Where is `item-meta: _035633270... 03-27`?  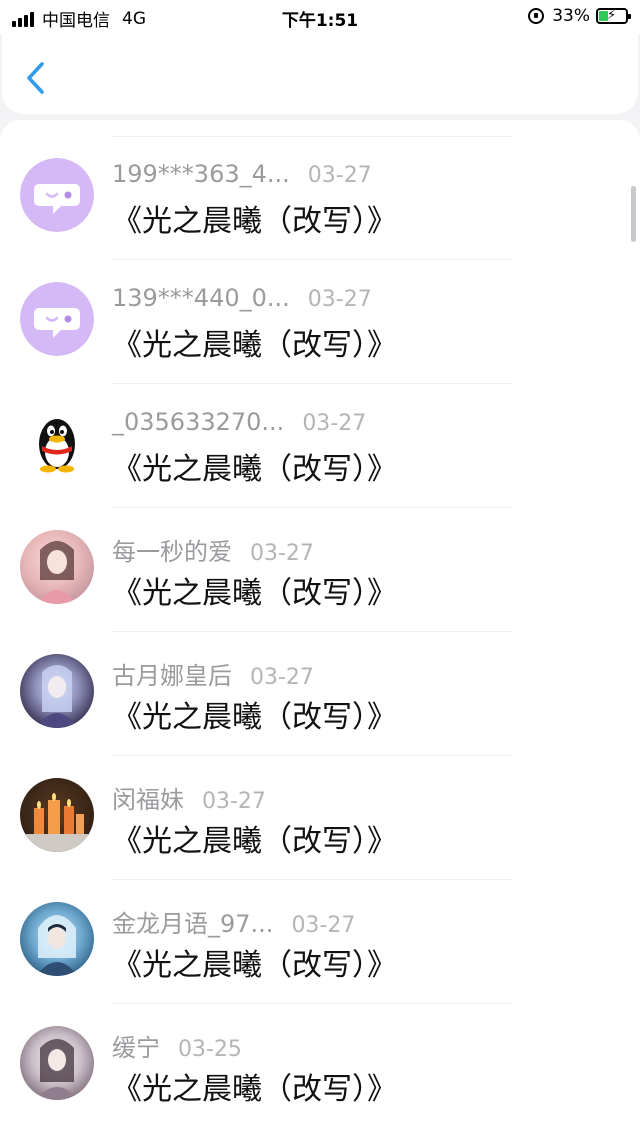
item-meta: _035633270... 03-27 is located at coordinates (239, 422).